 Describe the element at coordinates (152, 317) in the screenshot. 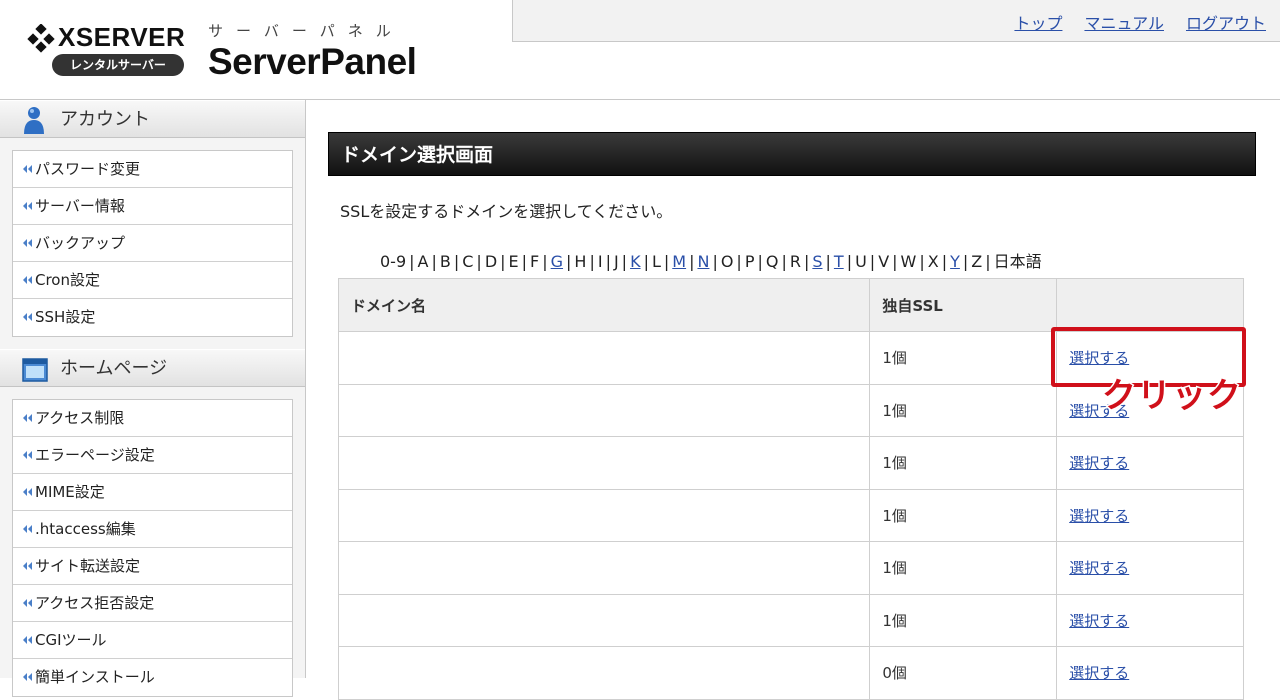

I see `sidebar-item-ssh: SSH設定` at that location.